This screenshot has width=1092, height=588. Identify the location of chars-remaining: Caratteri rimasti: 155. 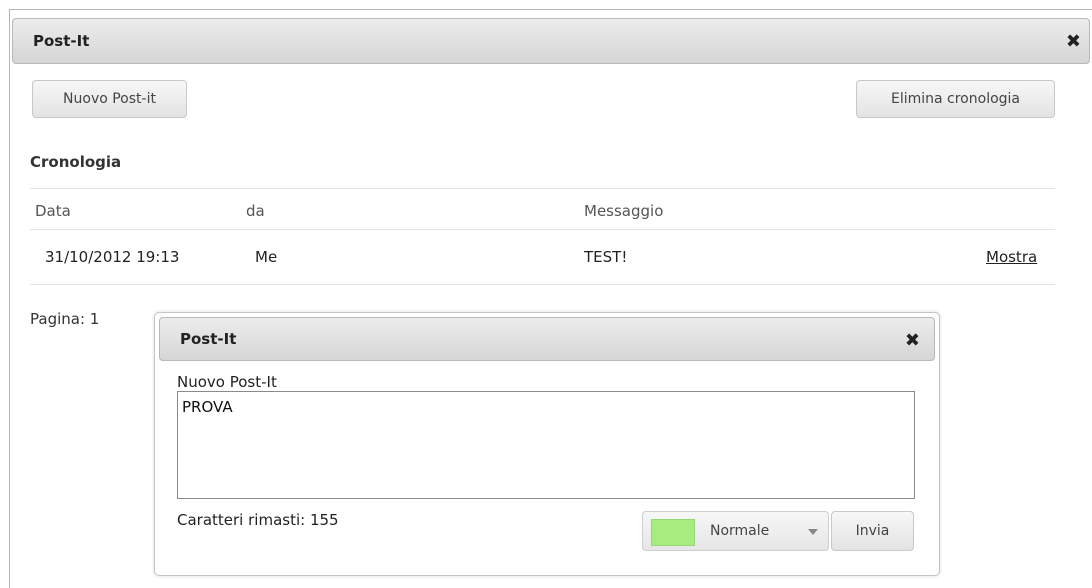
(258, 520).